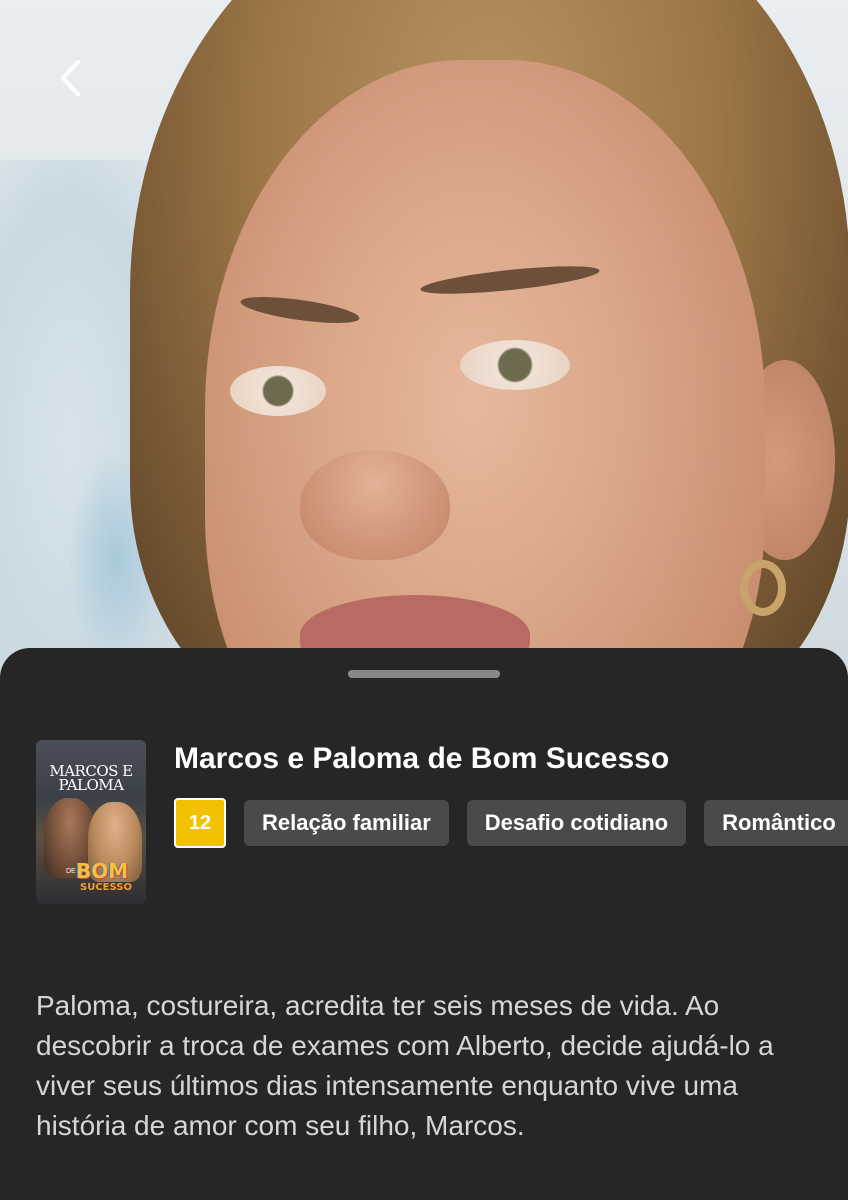  Describe the element at coordinates (576, 823) in the screenshot. I see `tag-chip: Desafio cotidiano` at that location.